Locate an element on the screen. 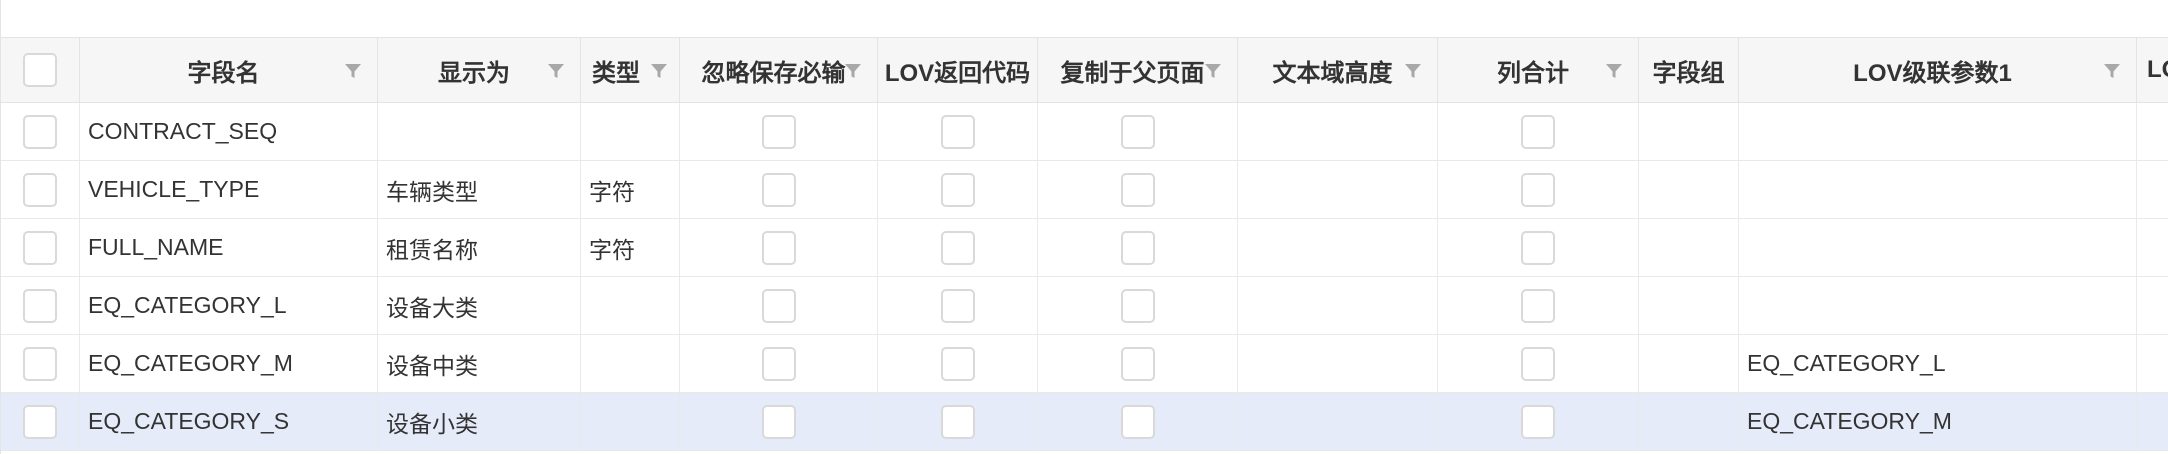  table-row: EQ_CATEGORY_L 设备大类 is located at coordinates (1084, 306).